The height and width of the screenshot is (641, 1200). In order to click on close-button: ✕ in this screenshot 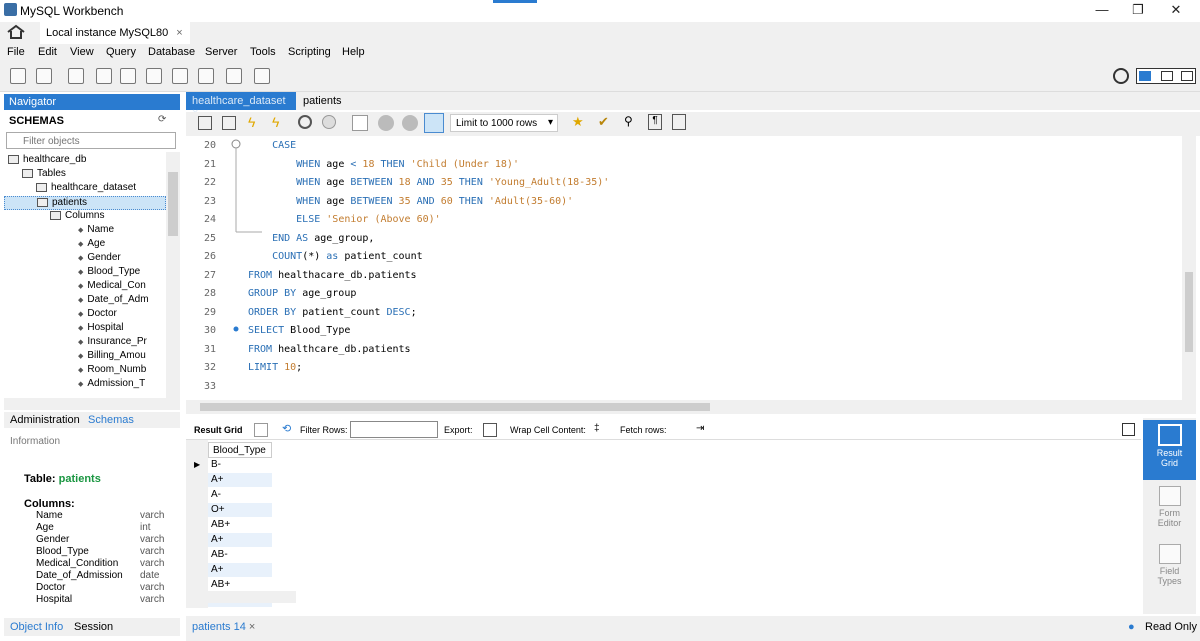, I will do `click(1176, 12)`.